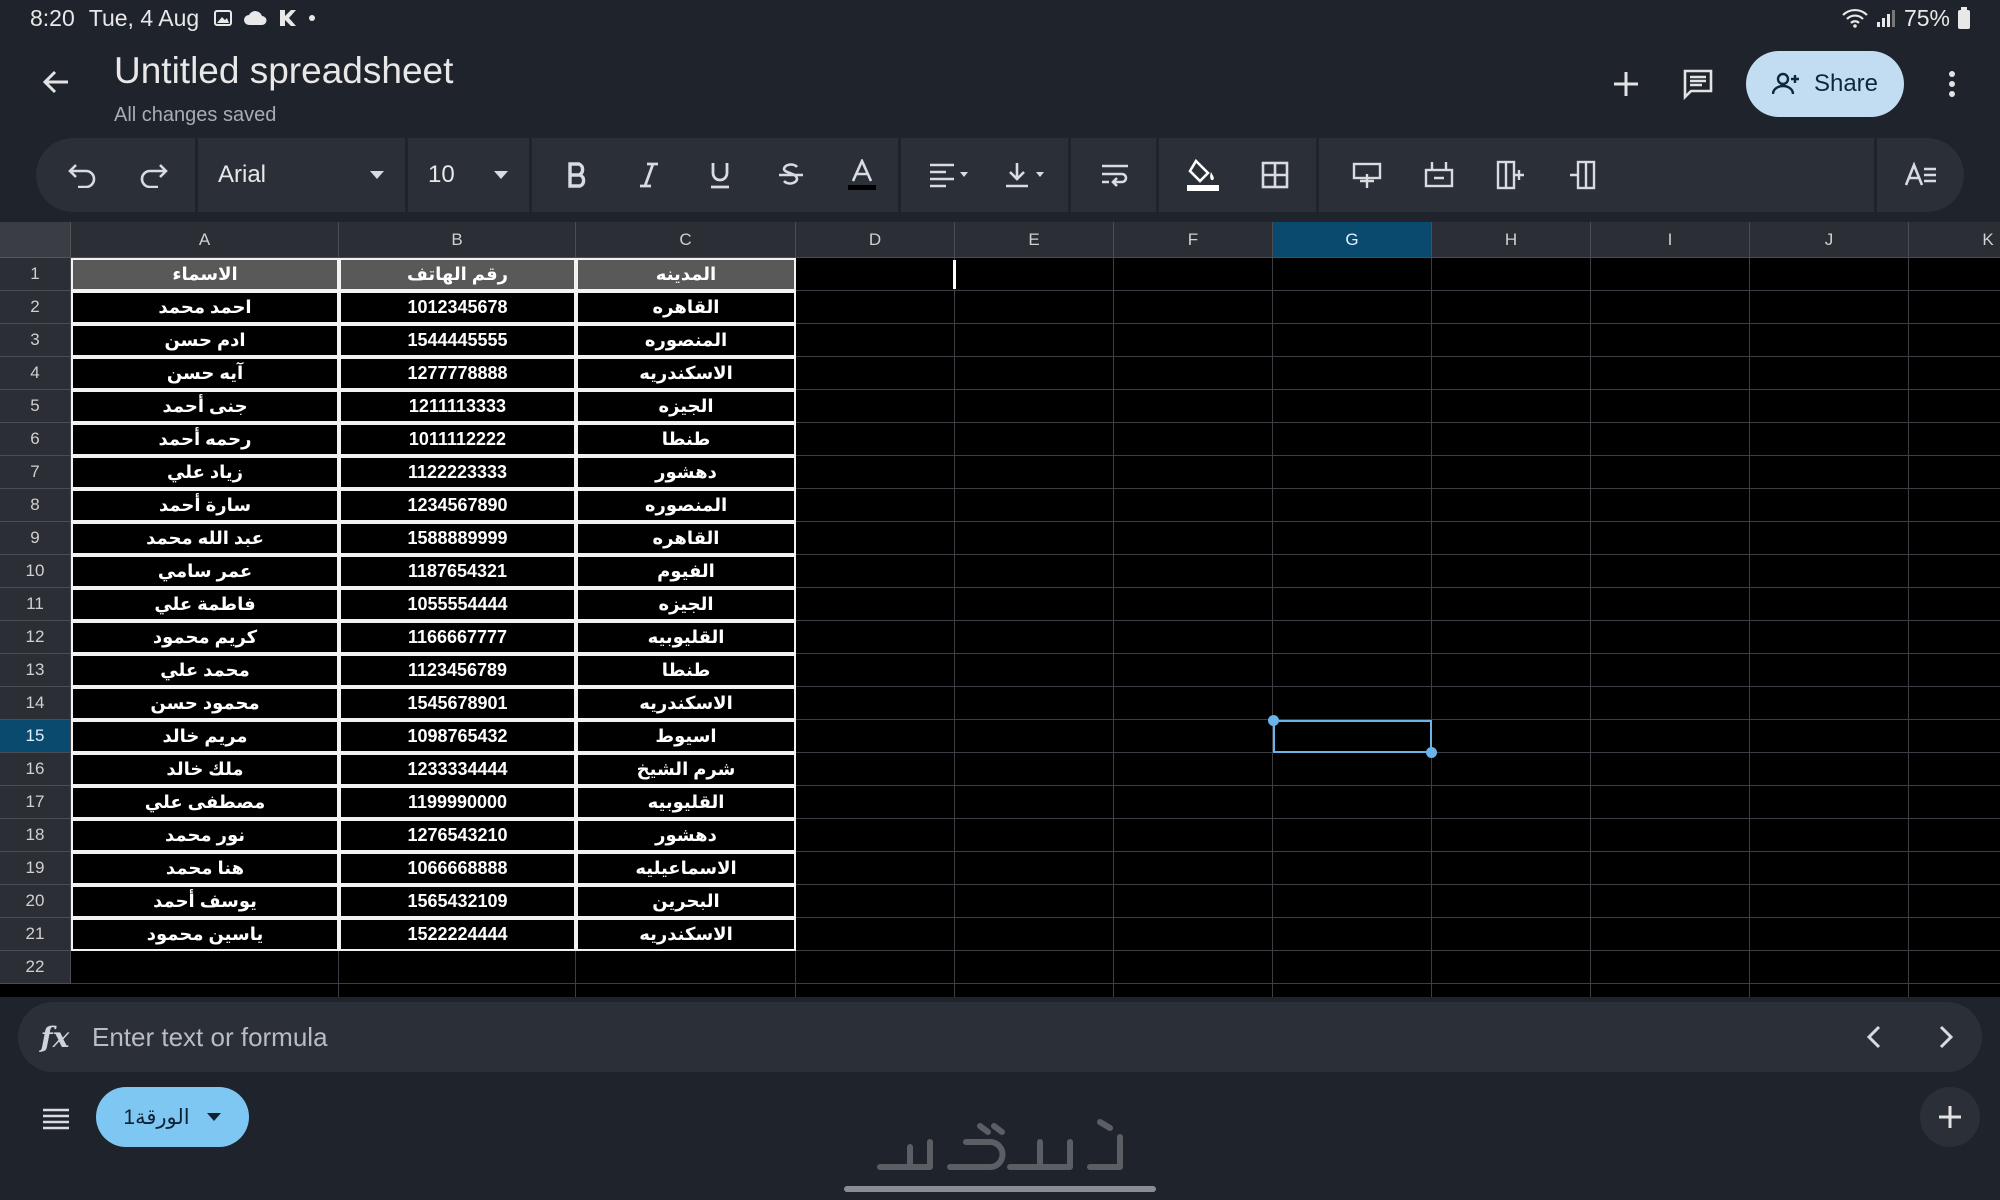 Image resolution: width=2000 pixels, height=1200 pixels. Describe the element at coordinates (35, 340) in the screenshot. I see `row-header-3: 3` at that location.